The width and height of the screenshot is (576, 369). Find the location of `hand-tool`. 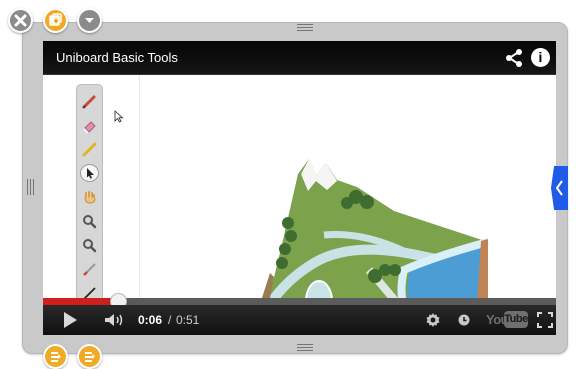

hand-tool is located at coordinates (89, 197).